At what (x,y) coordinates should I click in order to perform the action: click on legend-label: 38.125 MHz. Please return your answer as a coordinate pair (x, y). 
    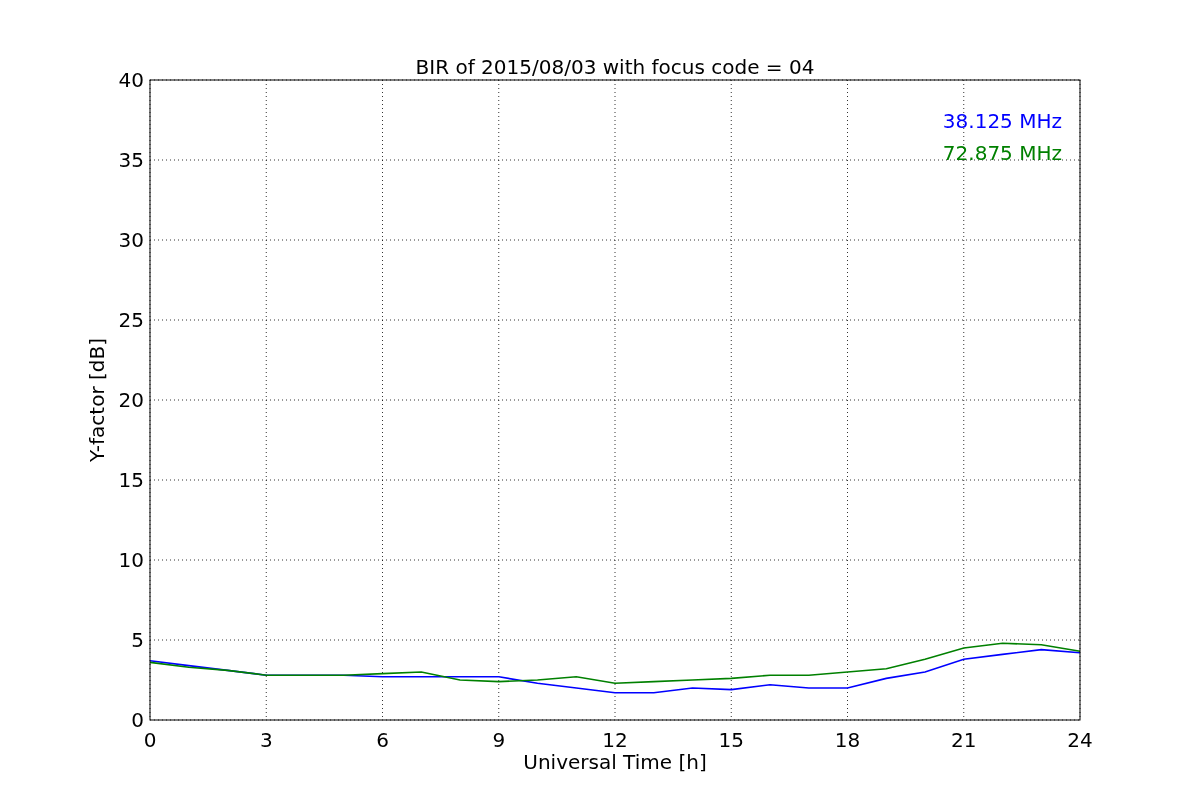
    Looking at the image, I should click on (1002, 121).